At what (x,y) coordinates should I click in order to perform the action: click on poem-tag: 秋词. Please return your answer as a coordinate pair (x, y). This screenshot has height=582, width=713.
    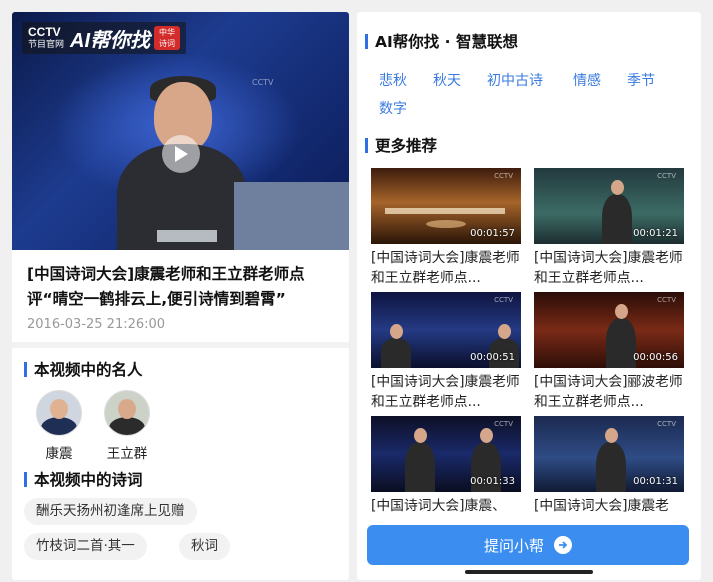
    Looking at the image, I should click on (204, 546).